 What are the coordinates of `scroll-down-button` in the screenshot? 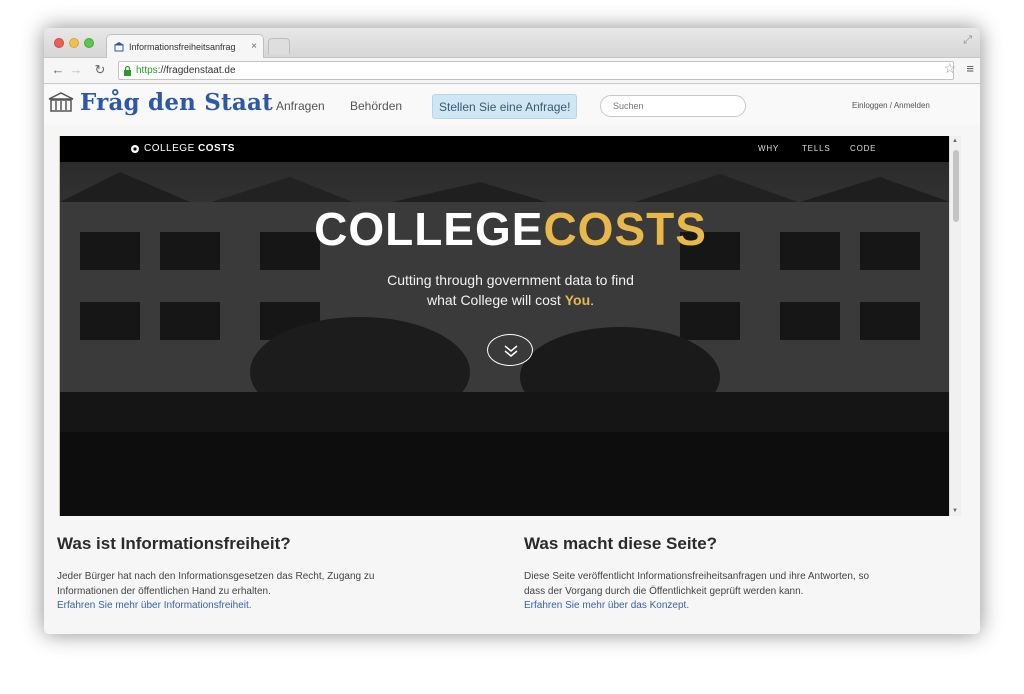 It's located at (510, 350).